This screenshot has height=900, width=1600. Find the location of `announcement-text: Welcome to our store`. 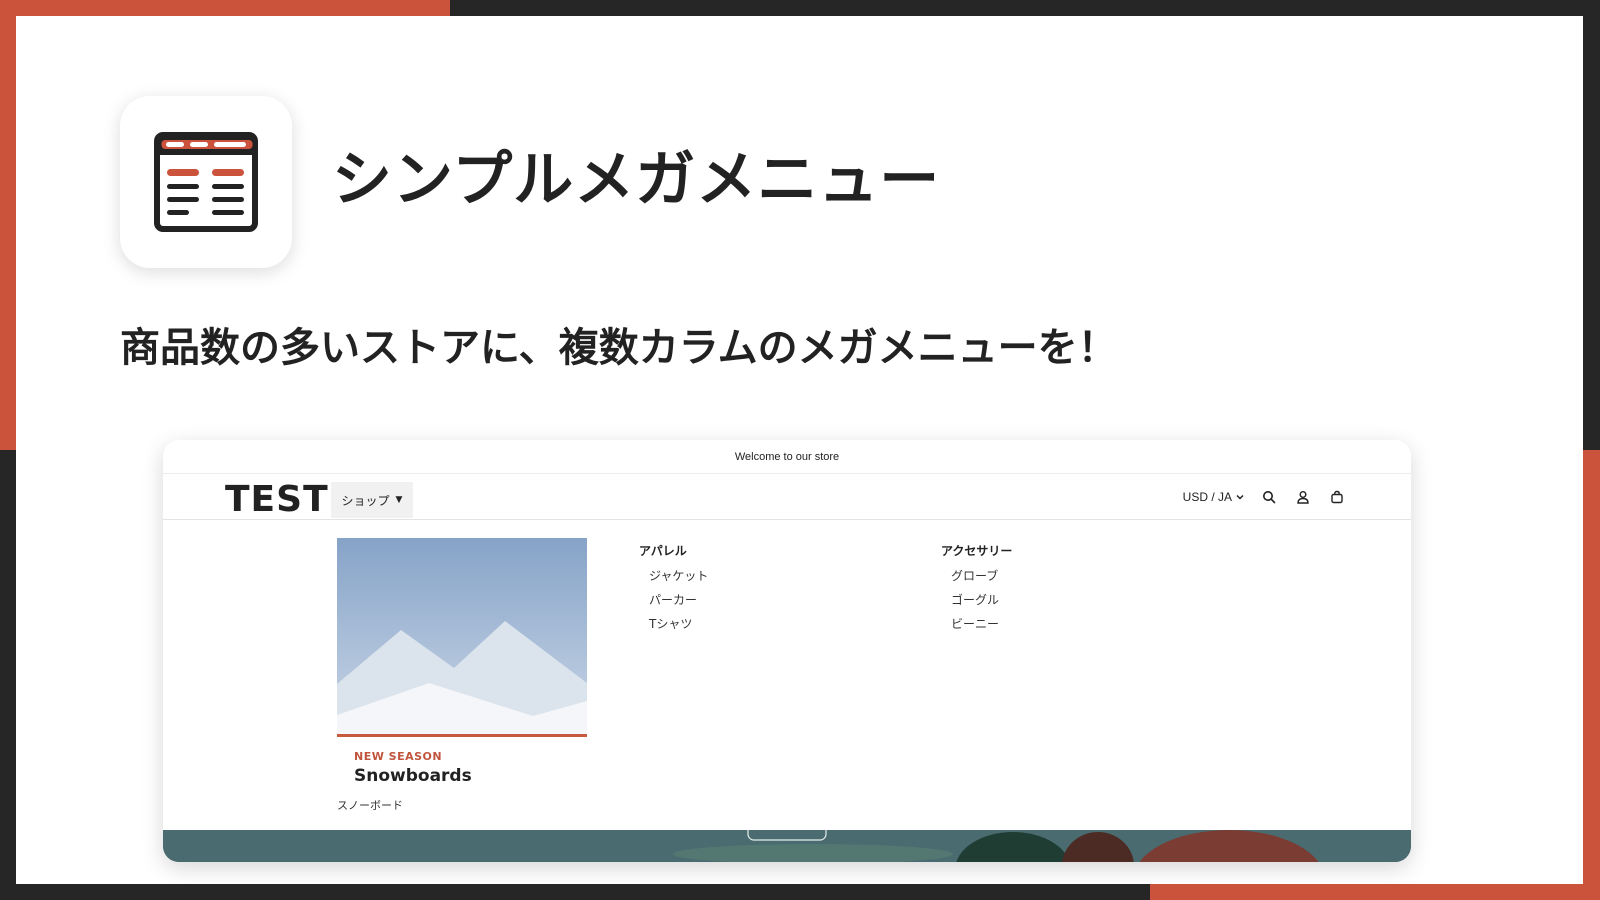

announcement-text: Welcome to our store is located at coordinates (787, 456).